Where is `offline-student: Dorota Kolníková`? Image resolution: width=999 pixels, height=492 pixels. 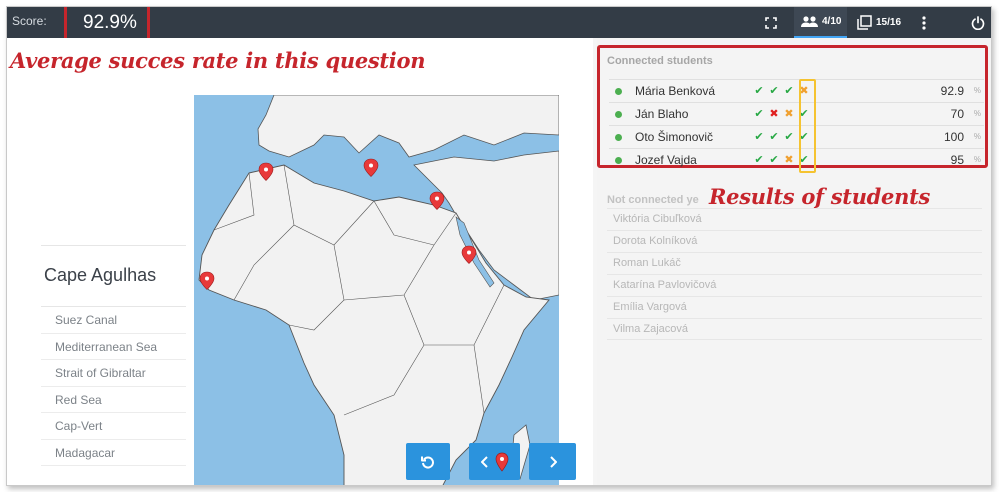 offline-student: Dorota Kolníková is located at coordinates (794, 241).